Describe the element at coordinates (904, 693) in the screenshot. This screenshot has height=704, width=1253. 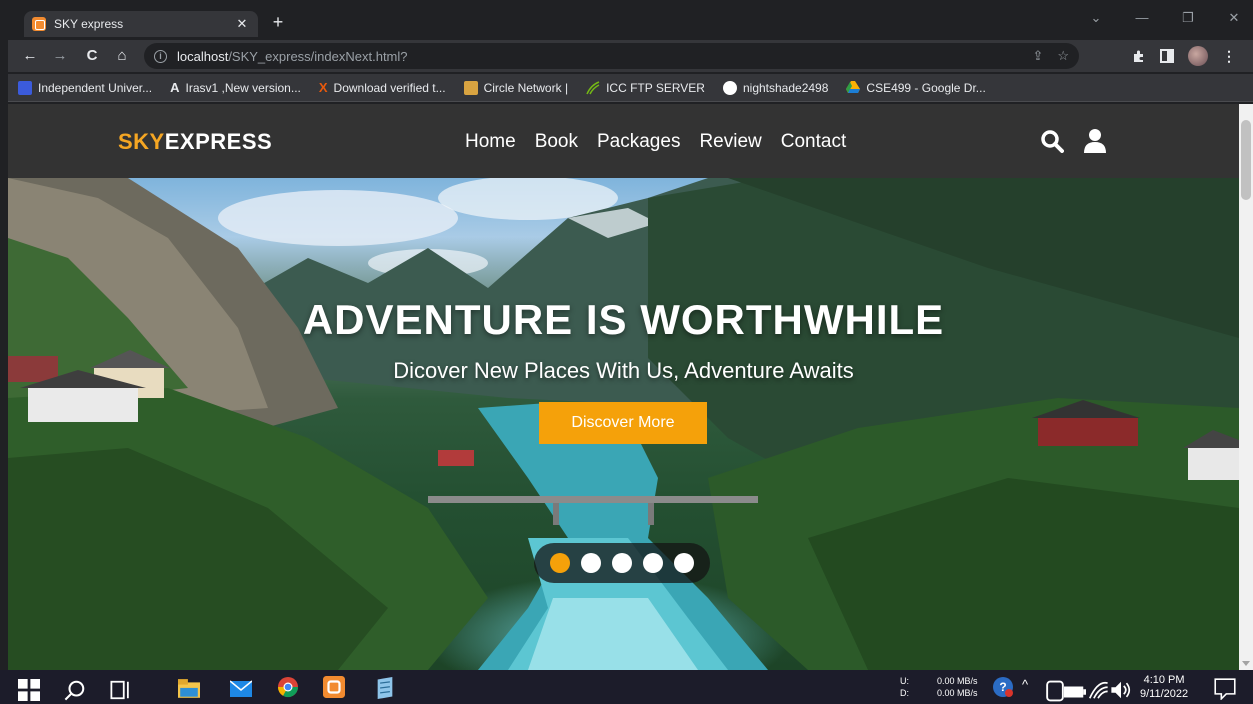
I see `net-down-label: D:` at that location.